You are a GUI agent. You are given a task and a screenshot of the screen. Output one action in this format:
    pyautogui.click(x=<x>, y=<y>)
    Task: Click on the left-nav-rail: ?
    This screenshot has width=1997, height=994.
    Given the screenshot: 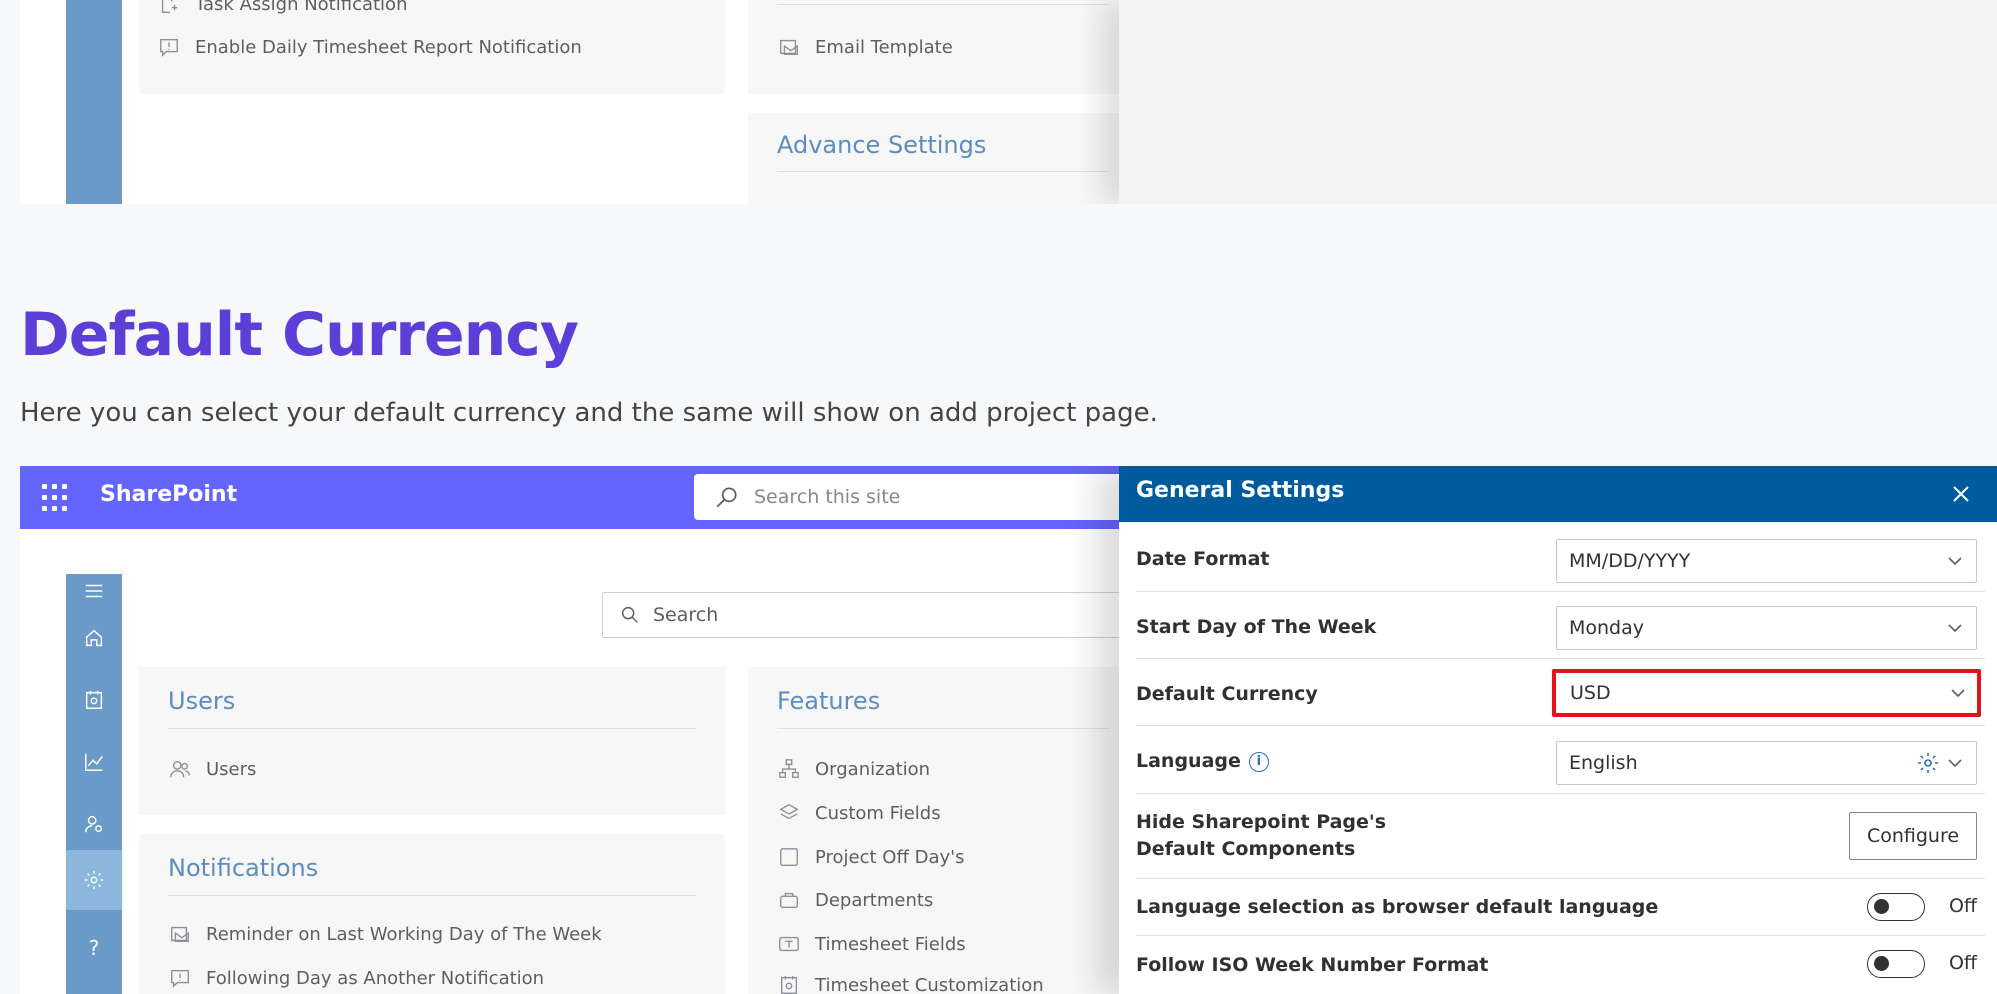 What is the action you would take?
    pyautogui.click(x=94, y=784)
    